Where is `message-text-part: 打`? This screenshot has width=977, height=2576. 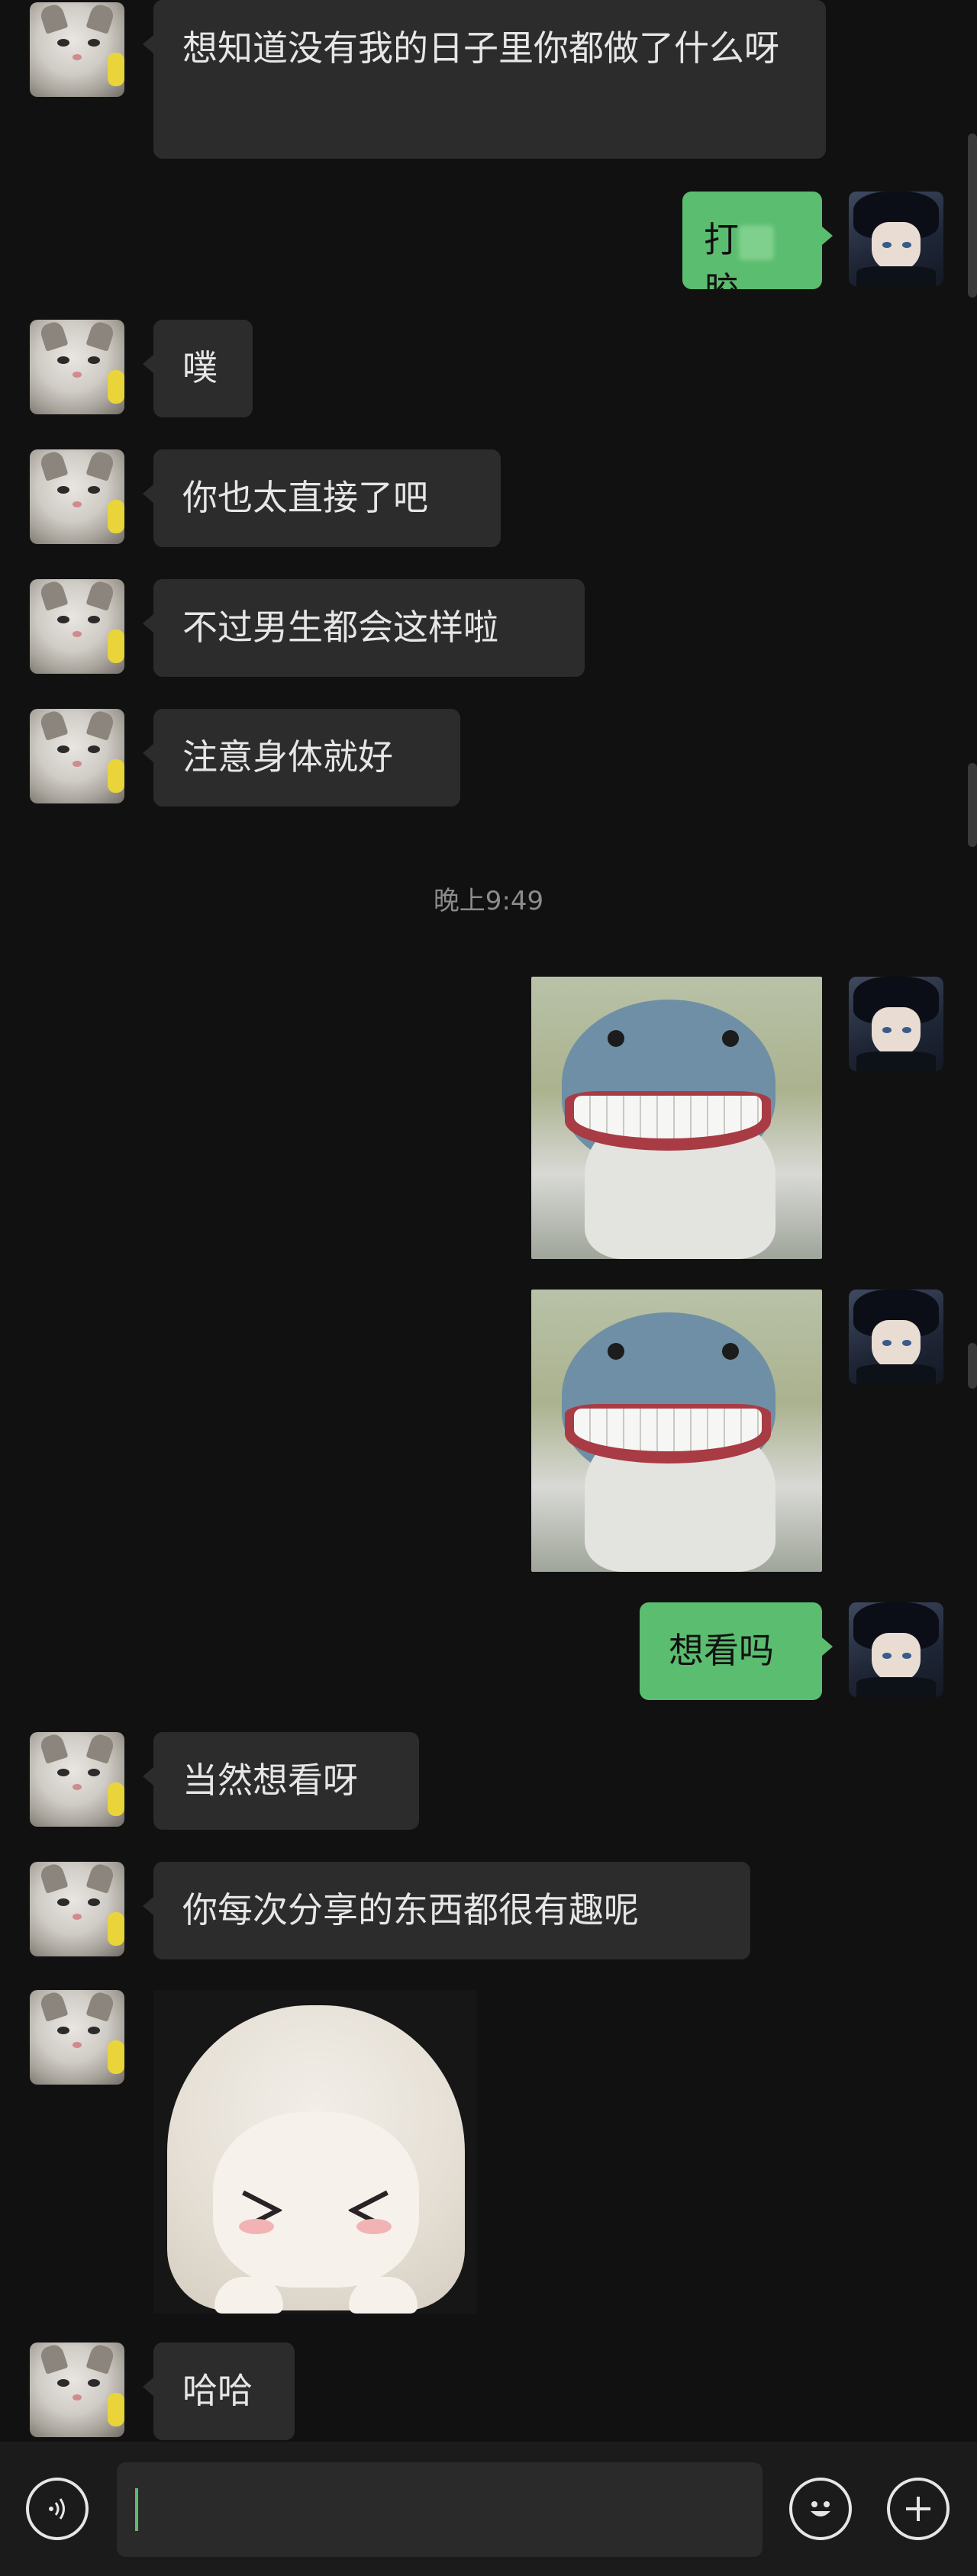
message-text-part: 打 is located at coordinates (721, 239).